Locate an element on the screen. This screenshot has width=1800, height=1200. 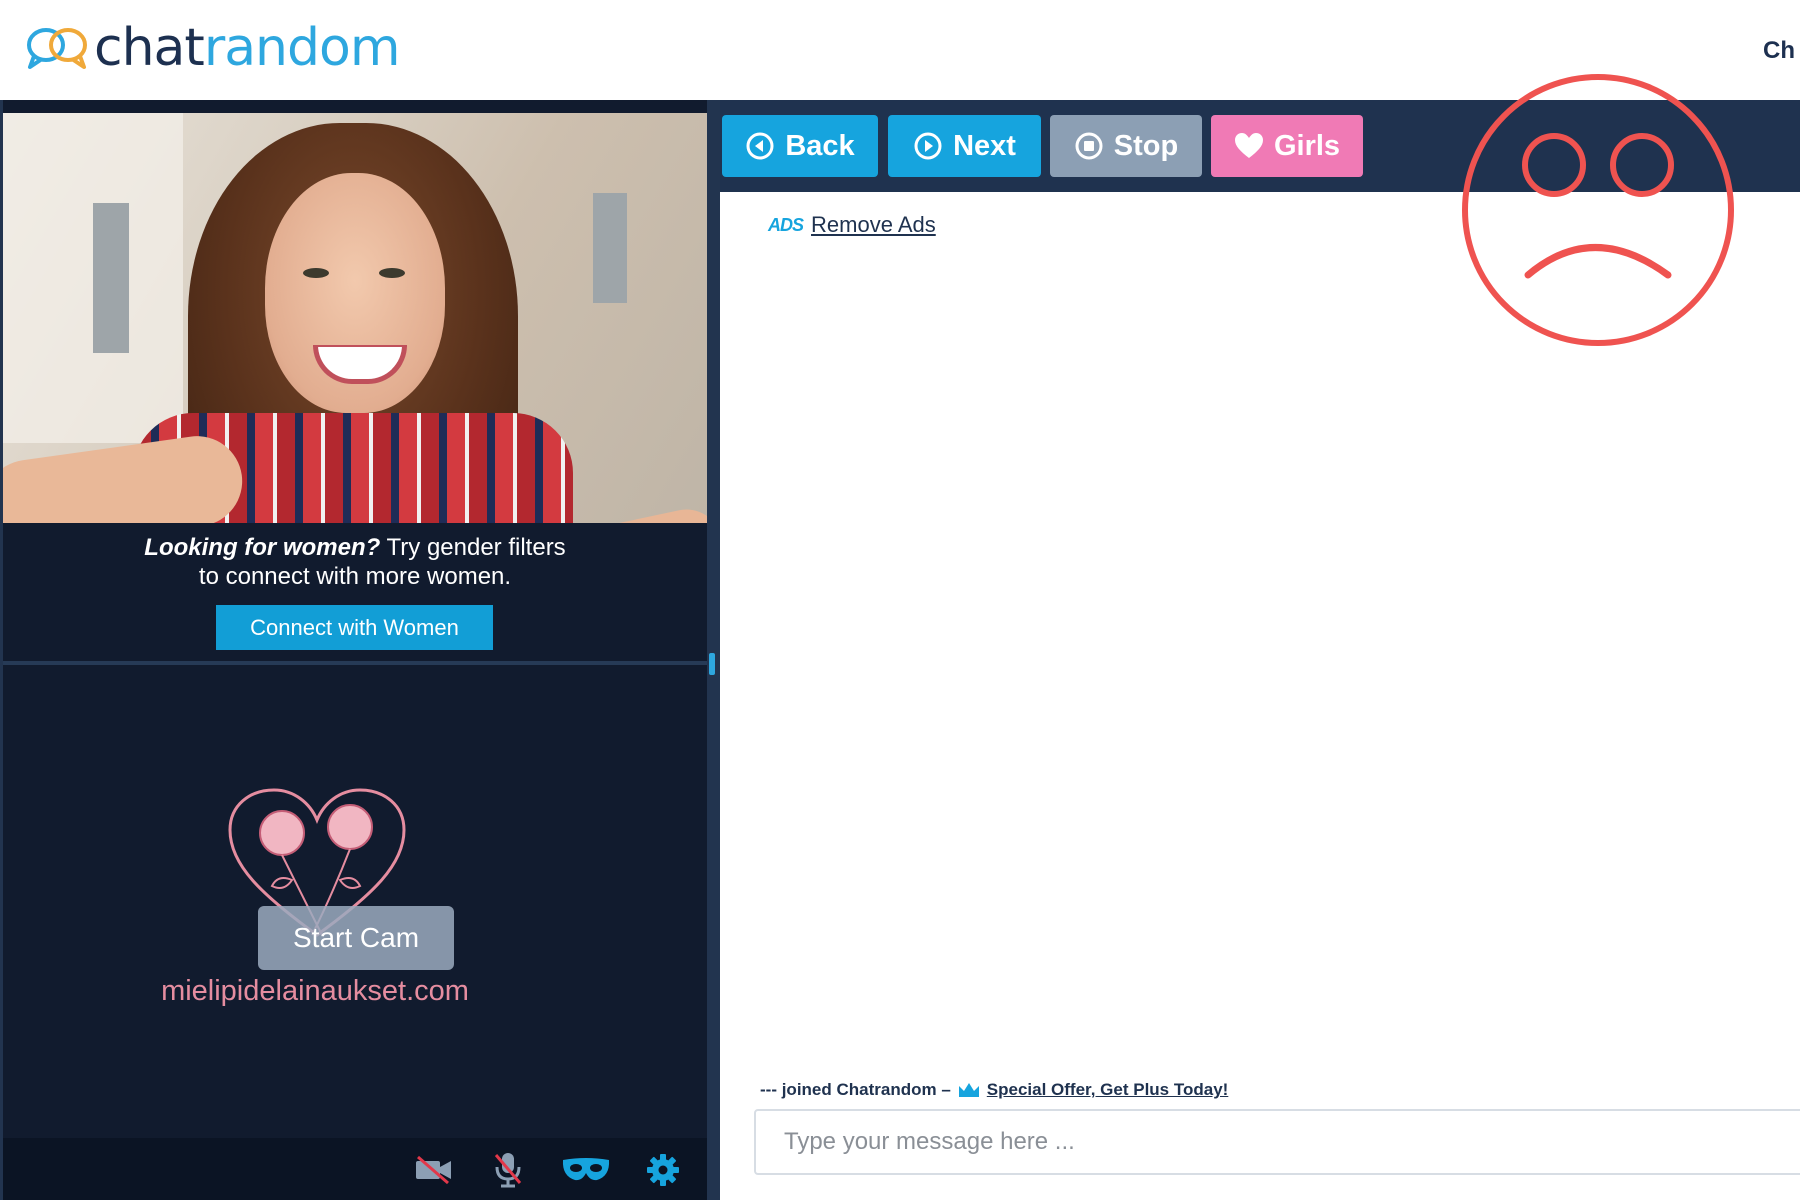
next-label: Next is located at coordinates (984, 145).